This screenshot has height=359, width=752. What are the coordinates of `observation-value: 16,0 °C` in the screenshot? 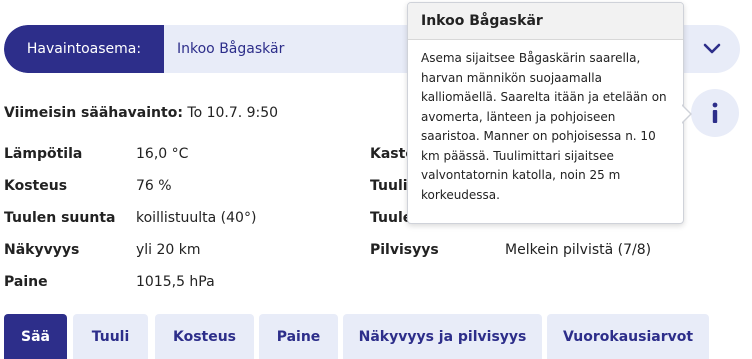 It's located at (162, 154).